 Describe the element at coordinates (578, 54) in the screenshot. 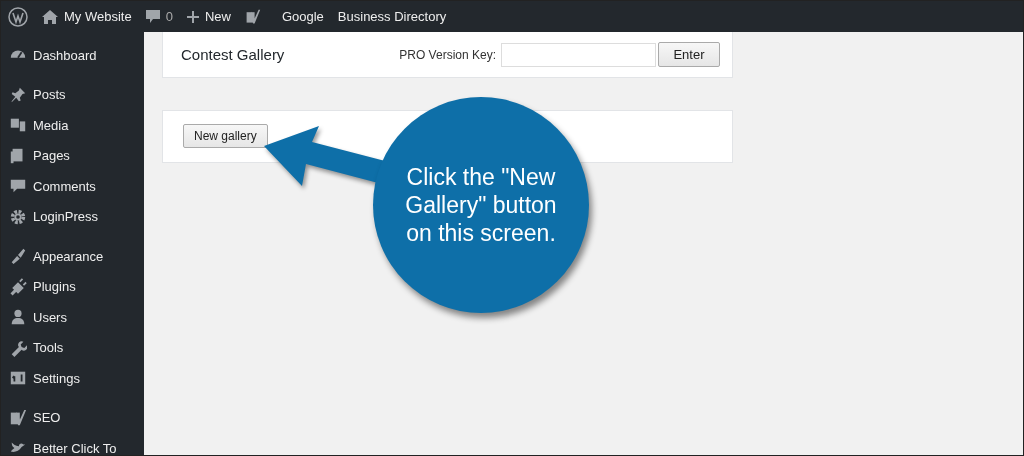

I see `key-input-field` at that location.